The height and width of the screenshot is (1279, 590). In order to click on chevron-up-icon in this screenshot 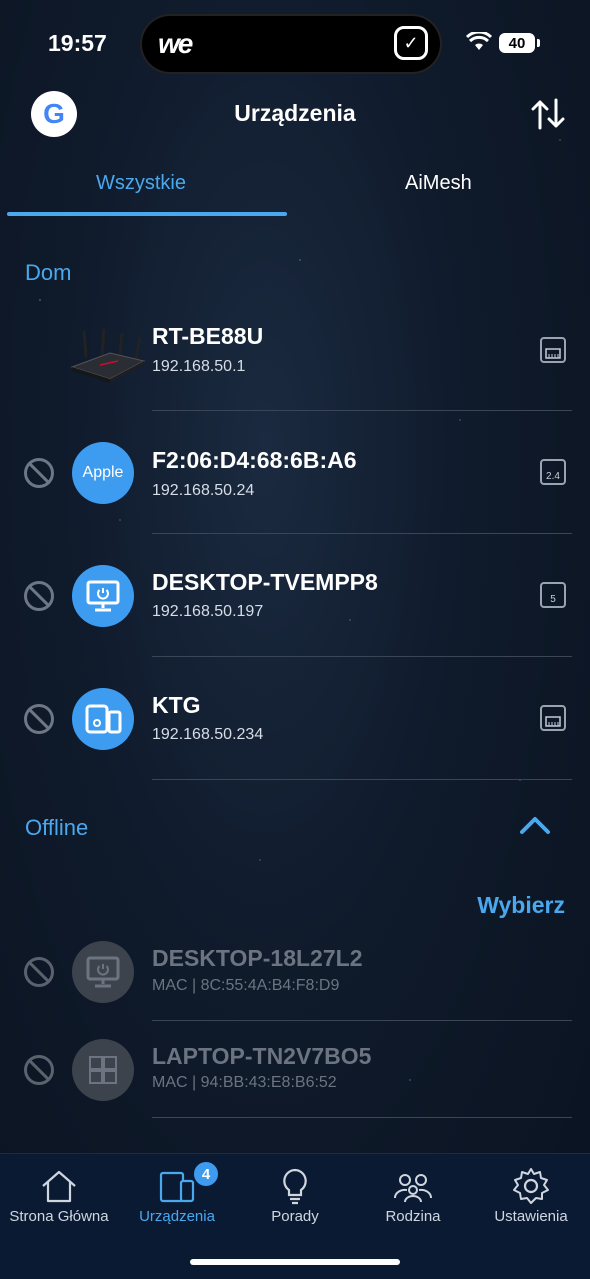, I will do `click(535, 824)`.